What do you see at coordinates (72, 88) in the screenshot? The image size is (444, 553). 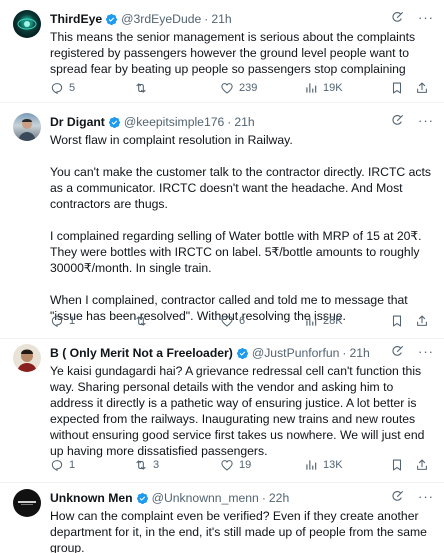 I see `reply-count: 5` at bounding box center [72, 88].